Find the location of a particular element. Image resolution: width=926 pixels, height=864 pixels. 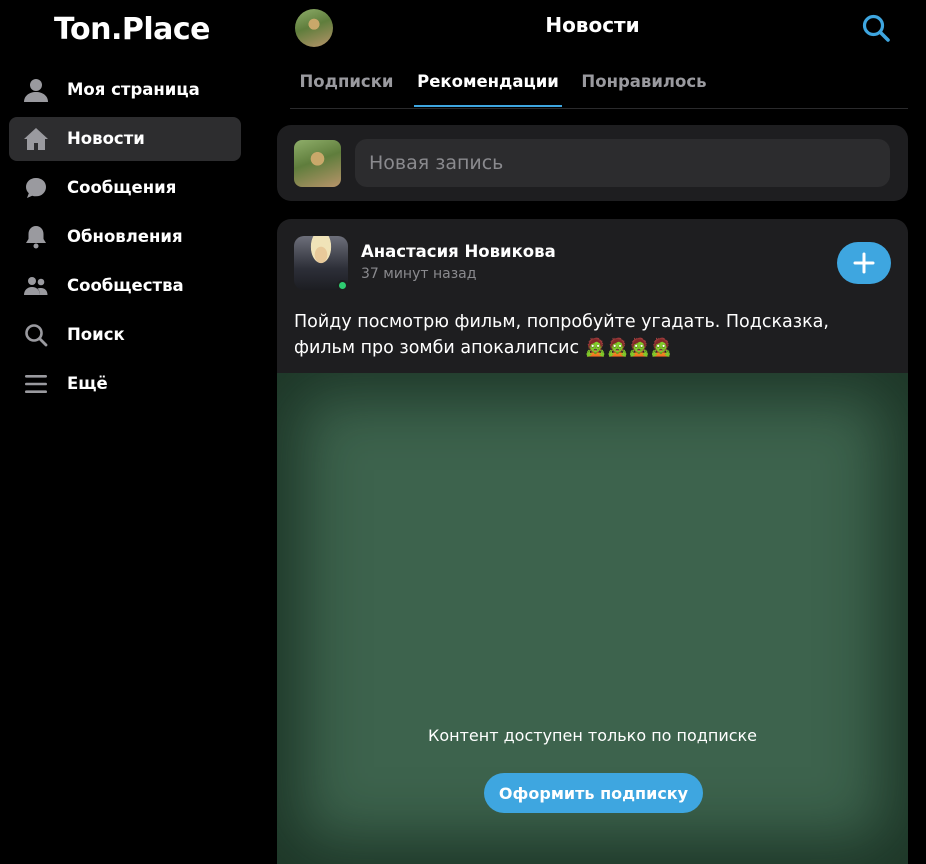

plus-icon is located at coordinates (864, 263).